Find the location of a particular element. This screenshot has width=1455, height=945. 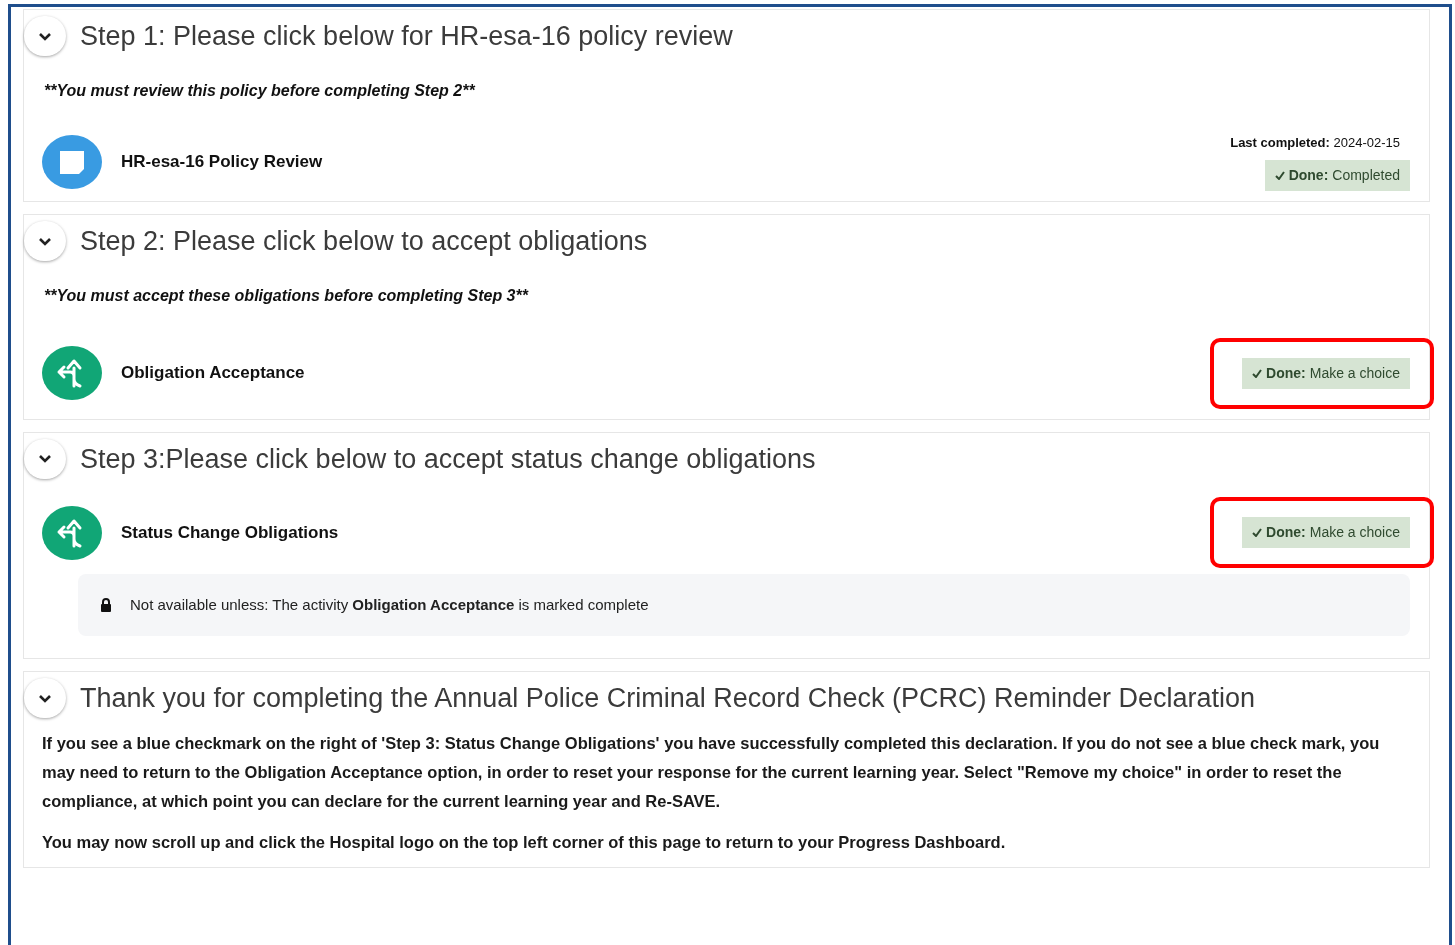

completion-badge: Done: Completed is located at coordinates (1337, 175).